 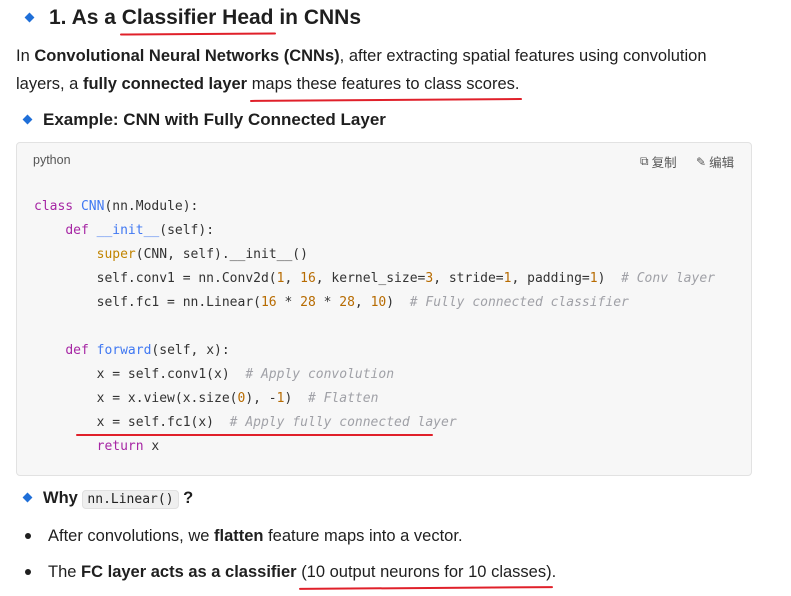 What do you see at coordinates (198, 18) in the screenshot?
I see `underlined-phrase: Classifier Head` at bounding box center [198, 18].